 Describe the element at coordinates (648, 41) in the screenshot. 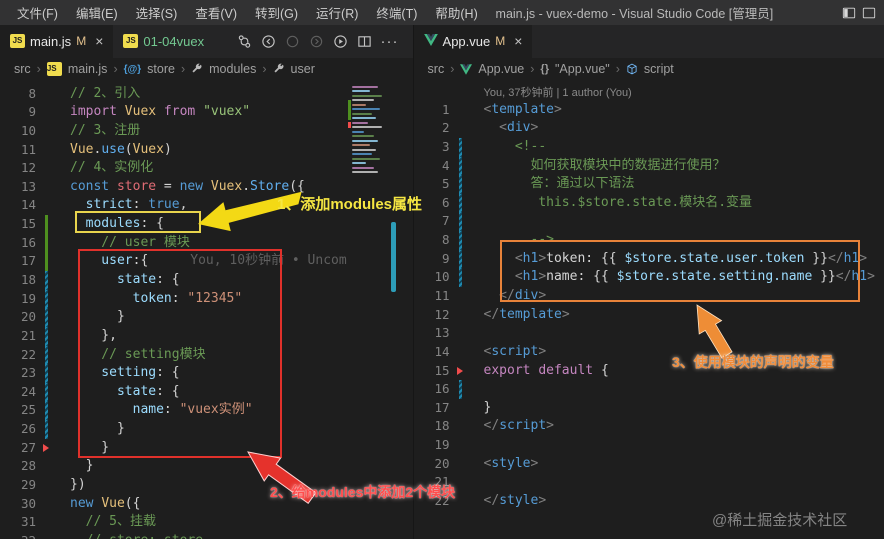

I see `right-tab-bar: App.vue M ×` at that location.